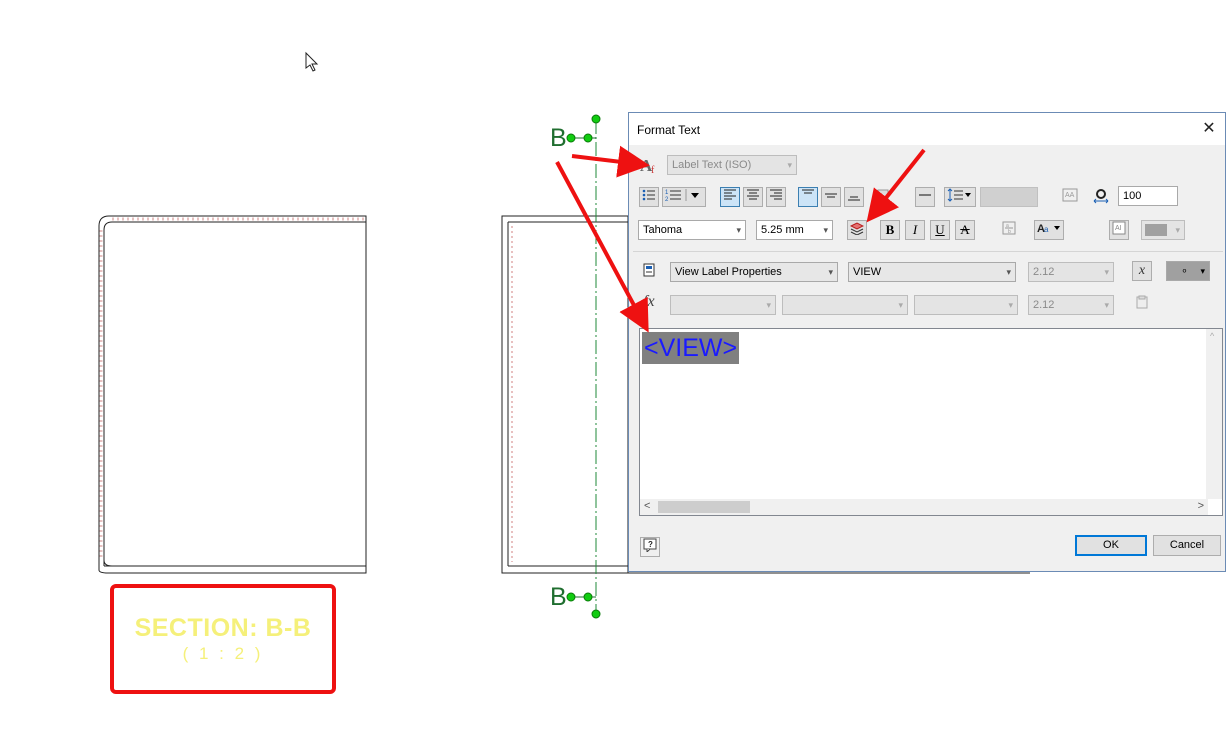  I want to click on annotation-overlay, so click(740, 239).